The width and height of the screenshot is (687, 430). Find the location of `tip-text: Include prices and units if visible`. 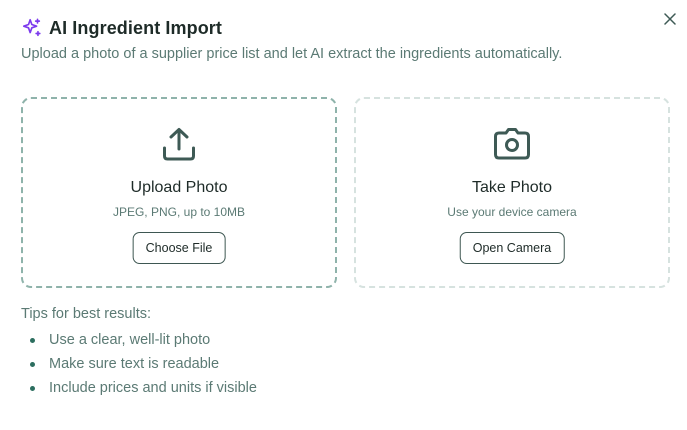

tip-text: Include prices and units if visible is located at coordinates (153, 388).